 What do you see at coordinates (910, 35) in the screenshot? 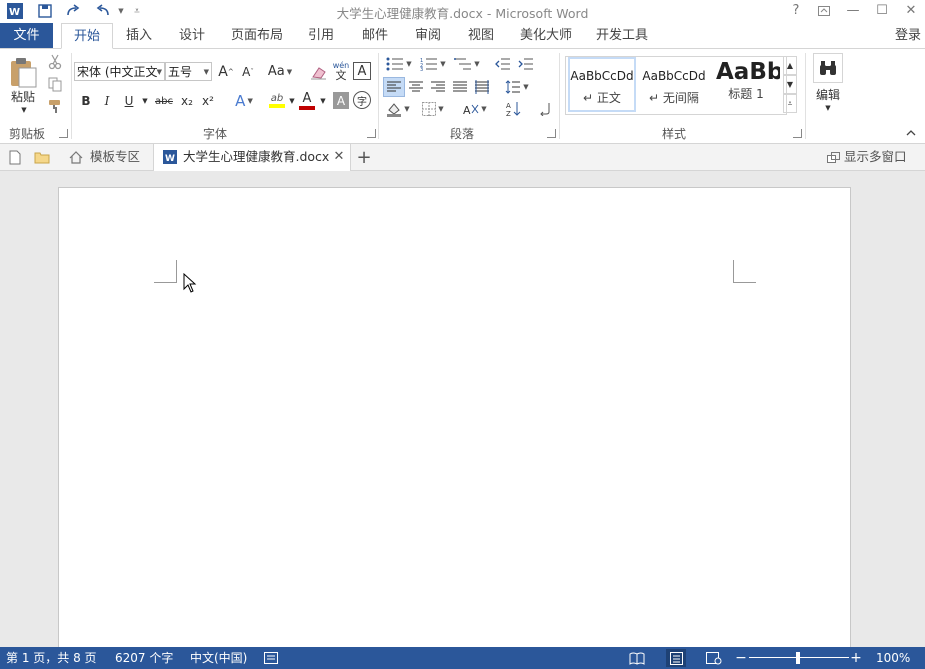
I see `signin-link: 登录` at bounding box center [910, 35].